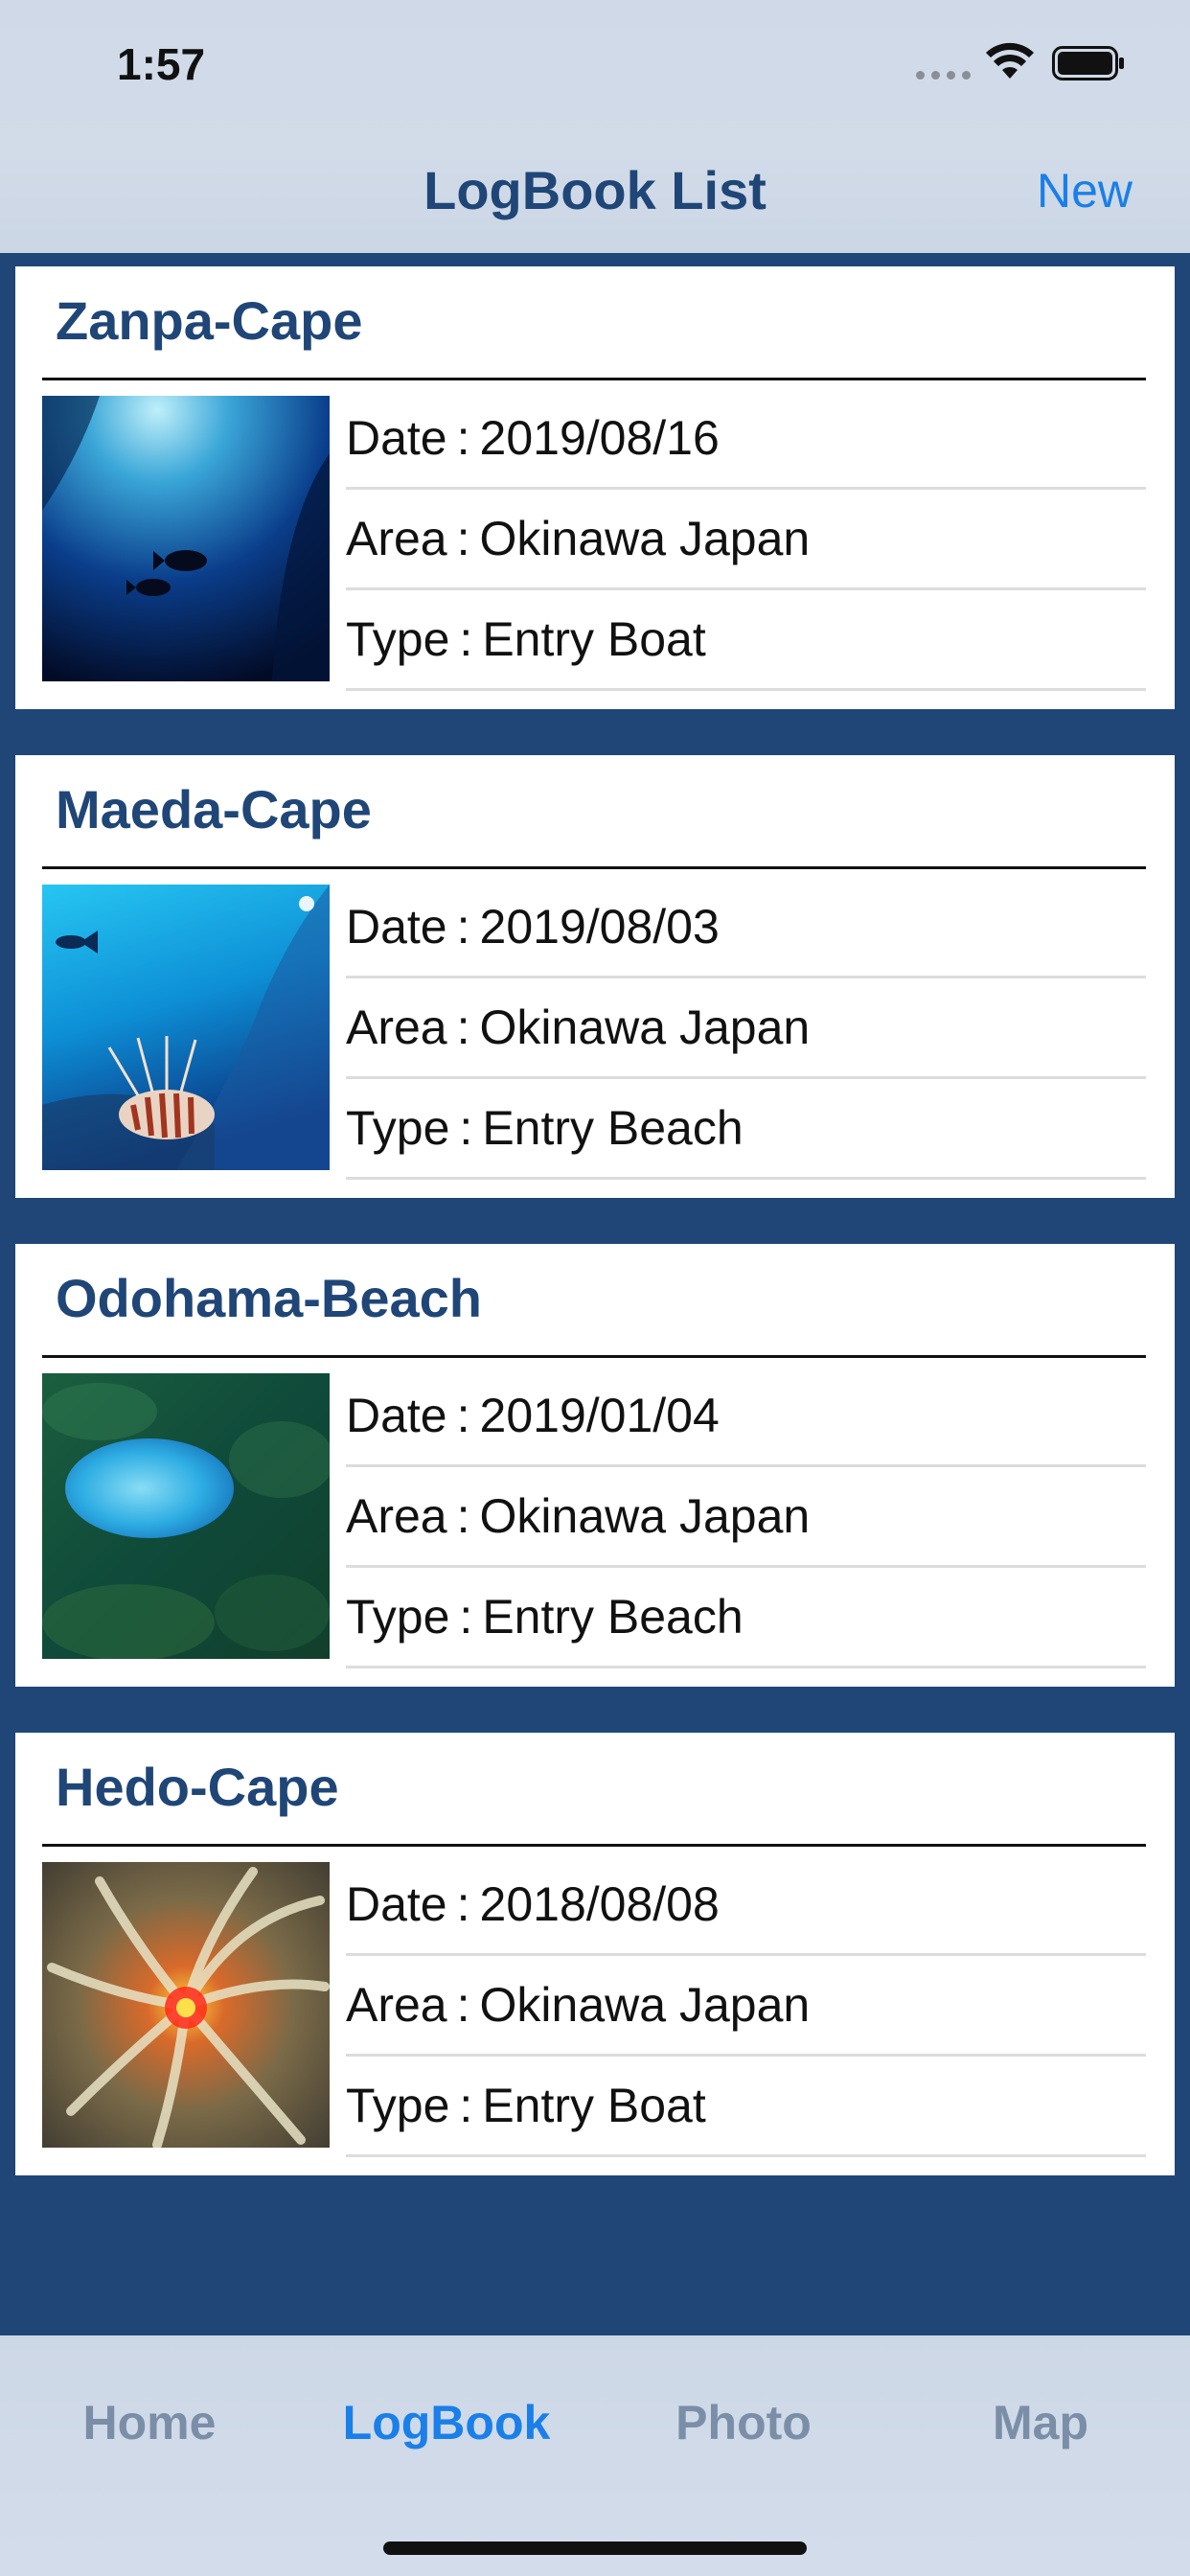 The width and height of the screenshot is (1190, 2576). What do you see at coordinates (1040, 2422) in the screenshot?
I see `tab-map: Map` at bounding box center [1040, 2422].